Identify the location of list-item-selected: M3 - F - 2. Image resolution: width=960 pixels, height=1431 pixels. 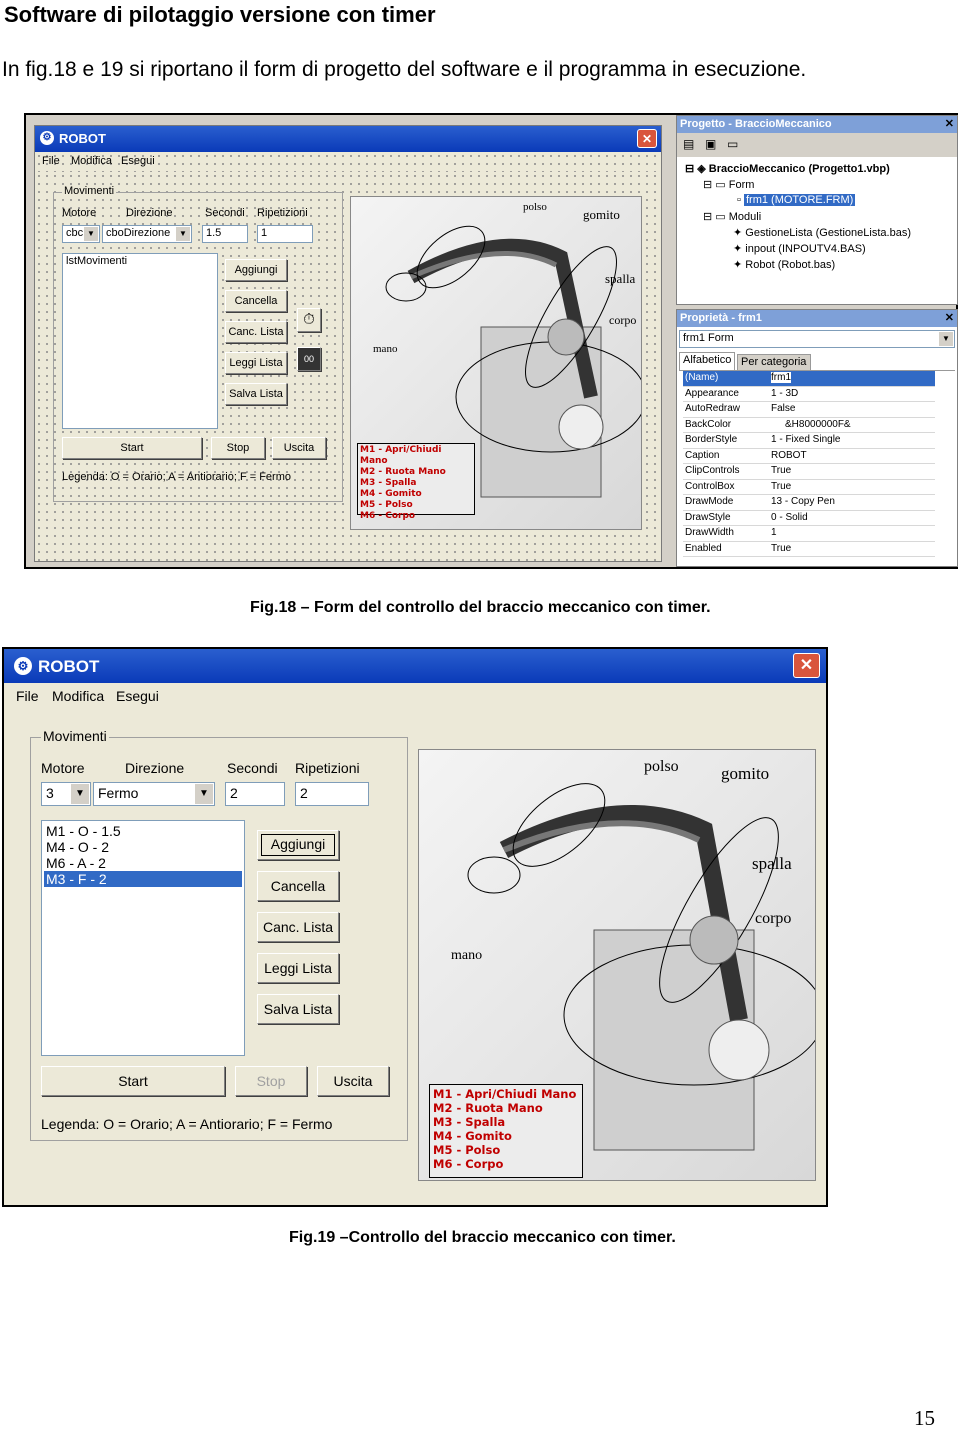
(143, 879).